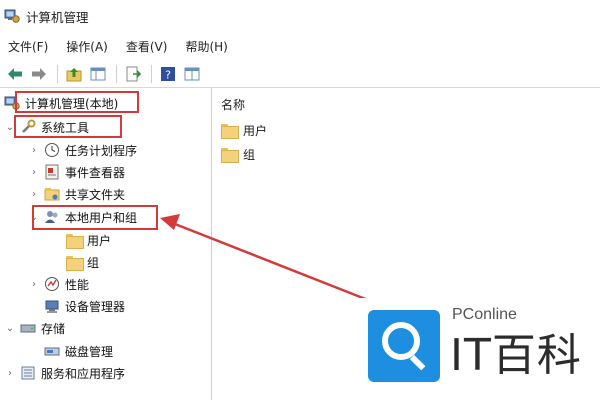  I want to click on watermark: PConline IT百科, so click(476, 349).